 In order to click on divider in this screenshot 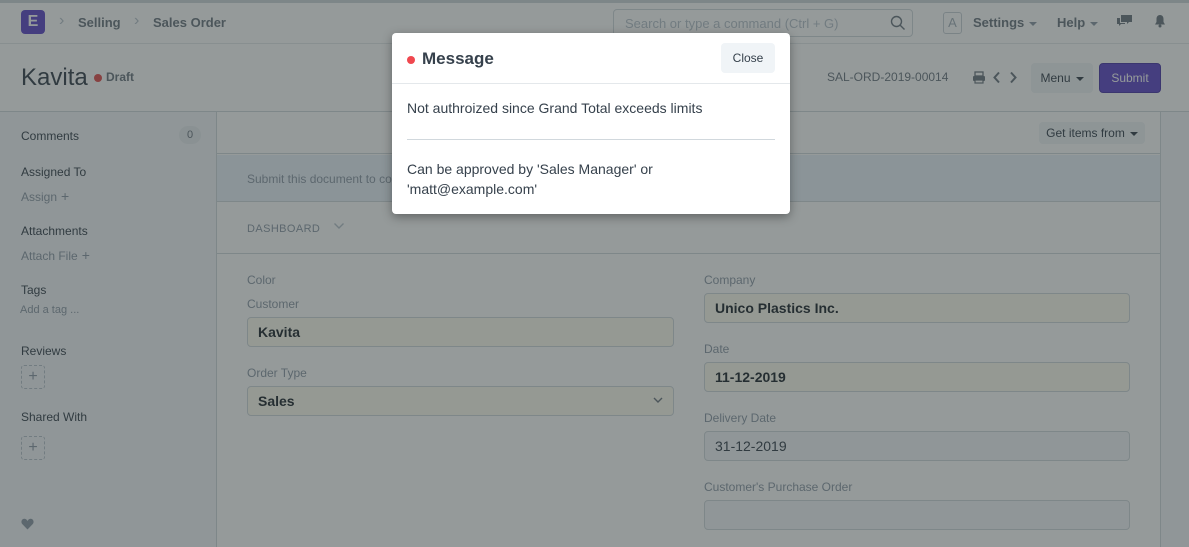, I will do `click(591, 139)`.